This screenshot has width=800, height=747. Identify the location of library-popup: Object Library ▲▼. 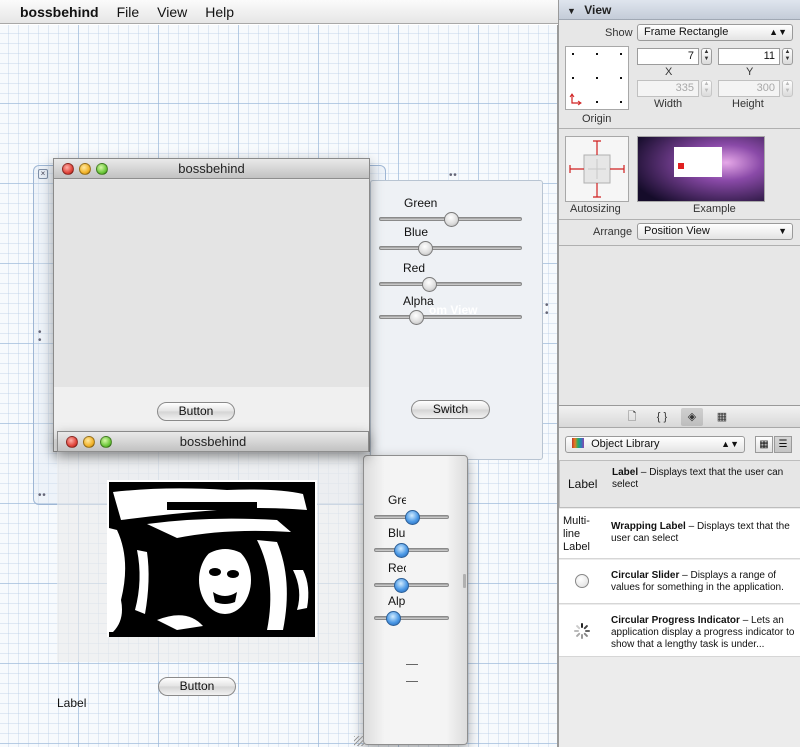
(655, 444).